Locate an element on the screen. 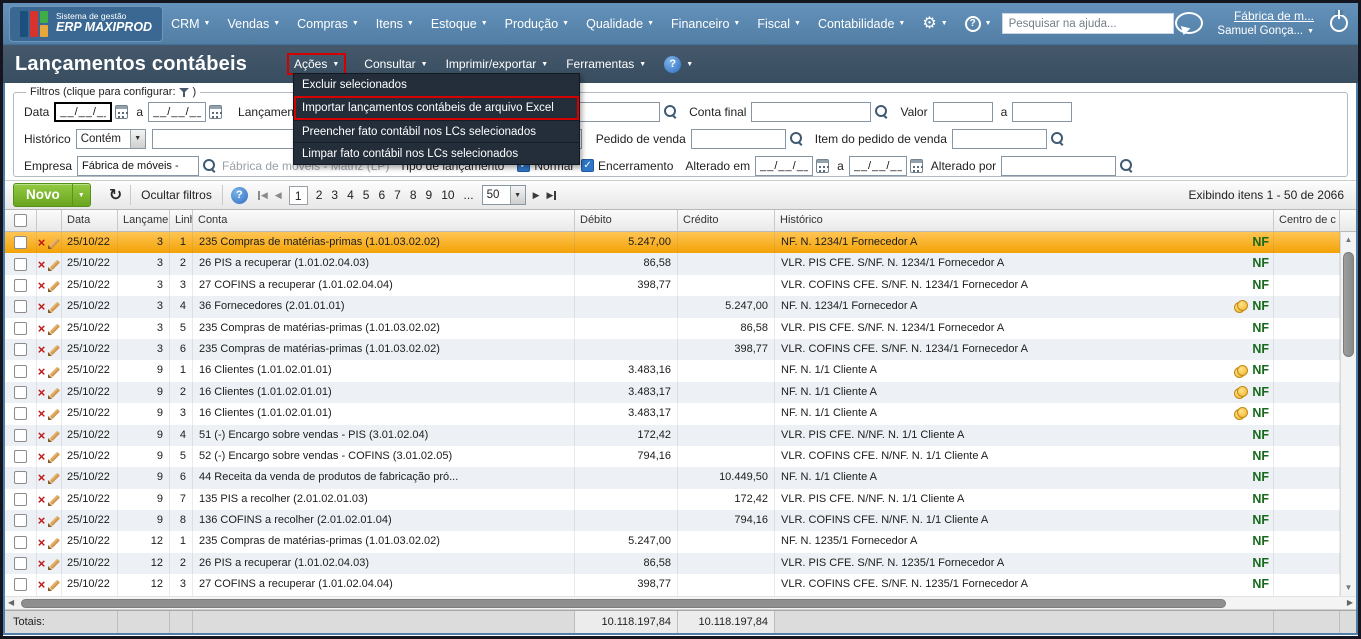  scroll-up-icon: ▲ is located at coordinates (1348, 240).